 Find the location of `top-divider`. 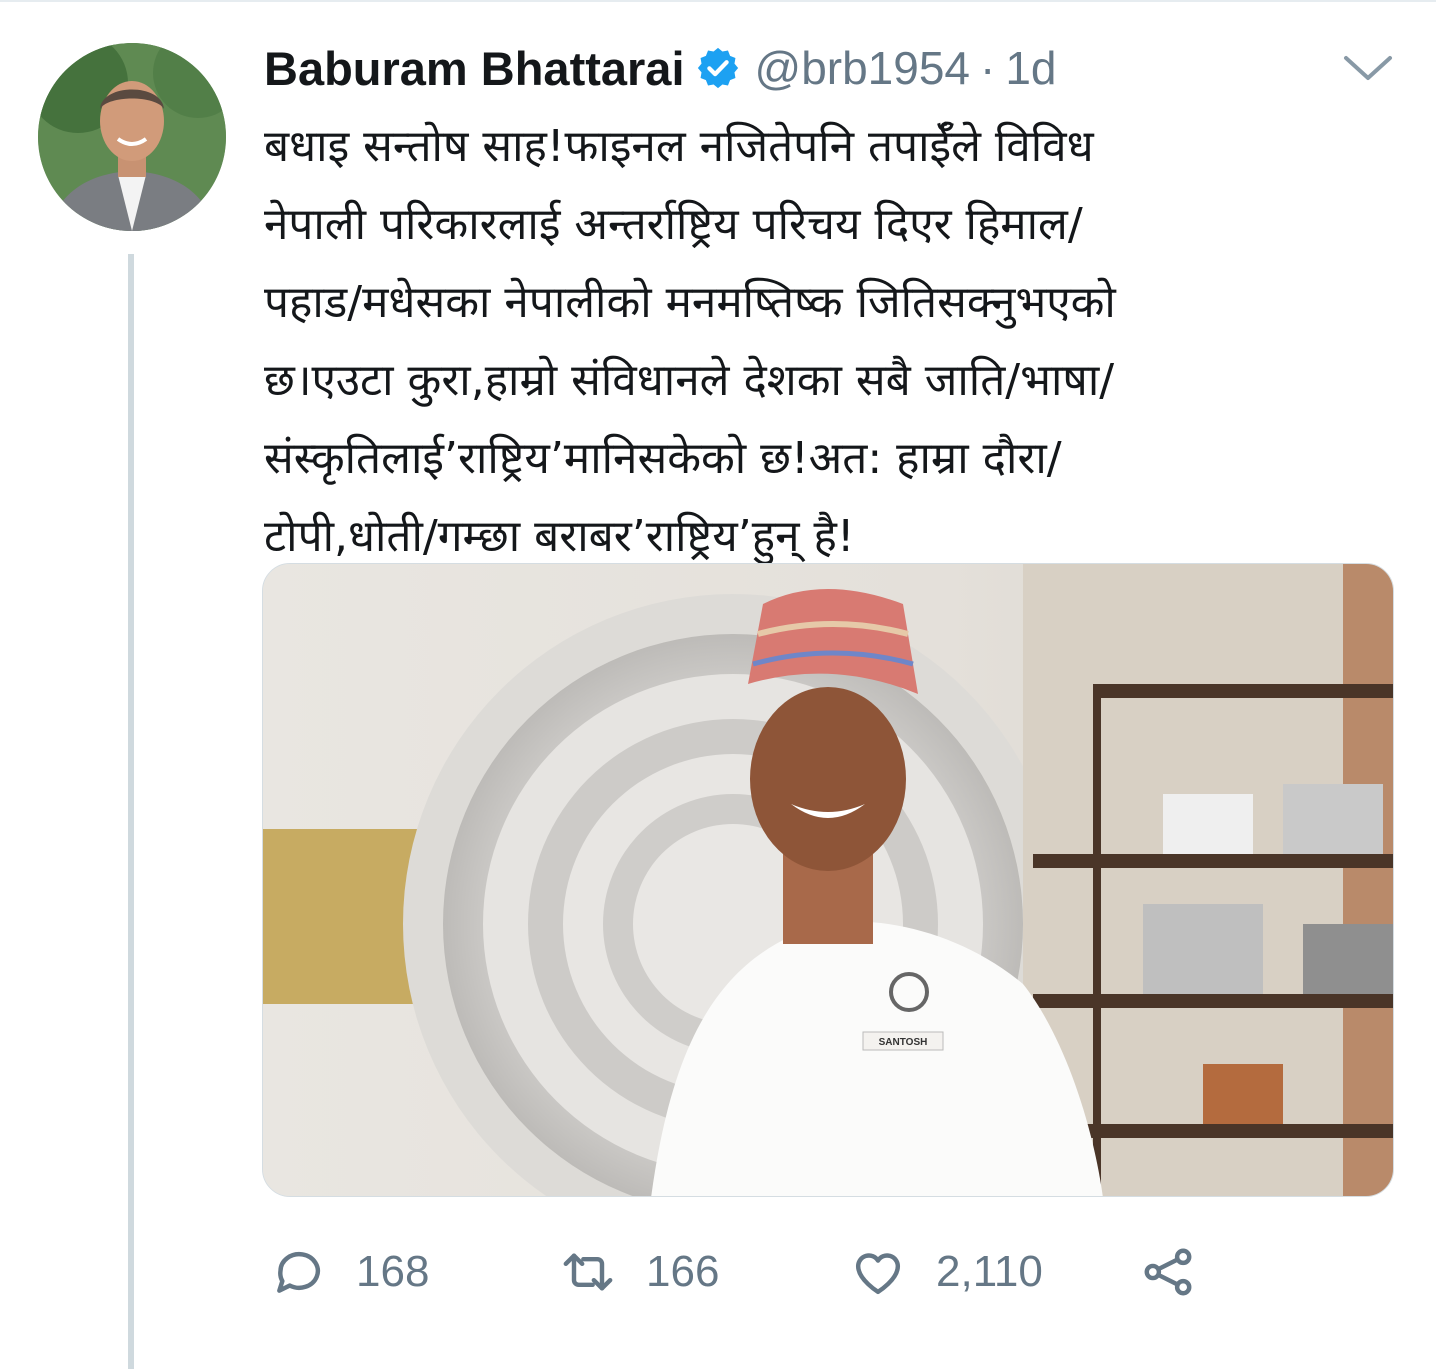

top-divider is located at coordinates (718, 1).